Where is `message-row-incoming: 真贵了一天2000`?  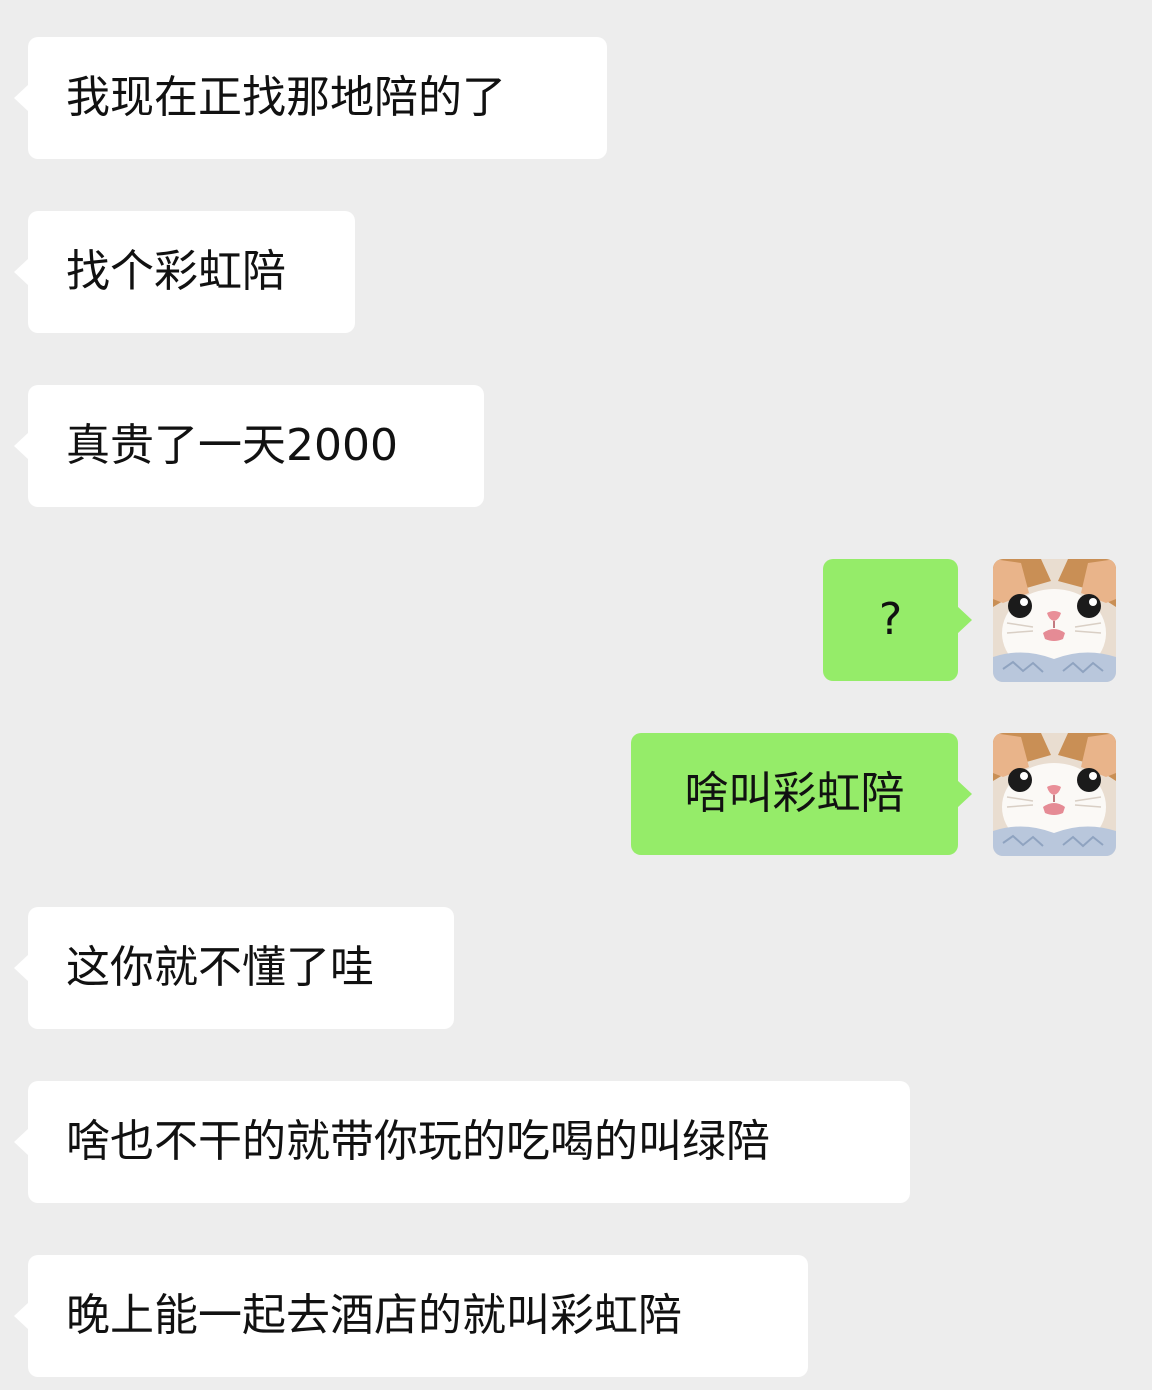 message-row-incoming: 真贵了一天2000 is located at coordinates (576, 446).